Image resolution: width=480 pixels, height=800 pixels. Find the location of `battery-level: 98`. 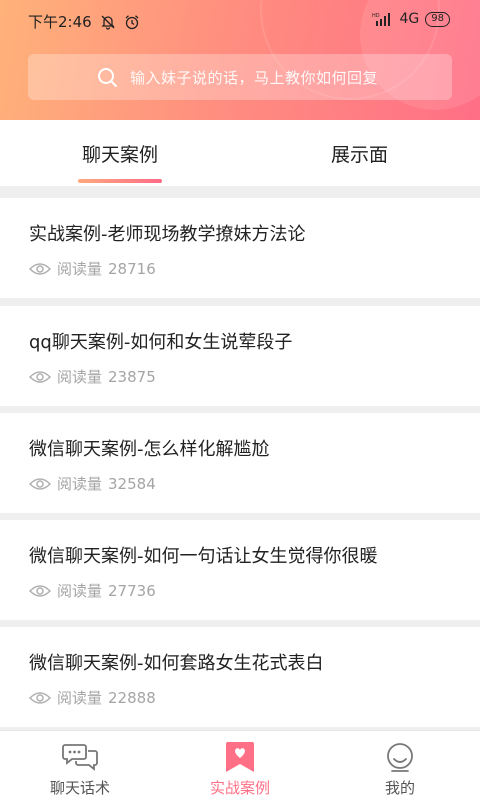

battery-level: 98 is located at coordinates (437, 18).